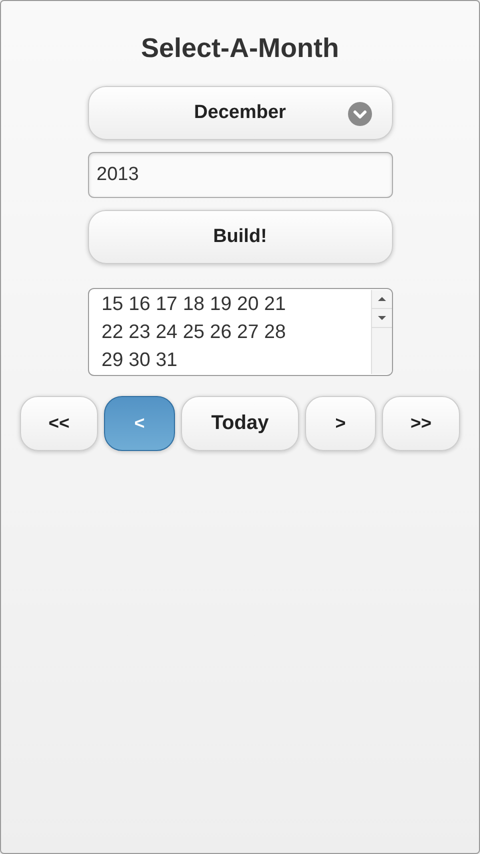 This screenshot has height=854, width=480. I want to click on scroll-down-icon, so click(382, 318).